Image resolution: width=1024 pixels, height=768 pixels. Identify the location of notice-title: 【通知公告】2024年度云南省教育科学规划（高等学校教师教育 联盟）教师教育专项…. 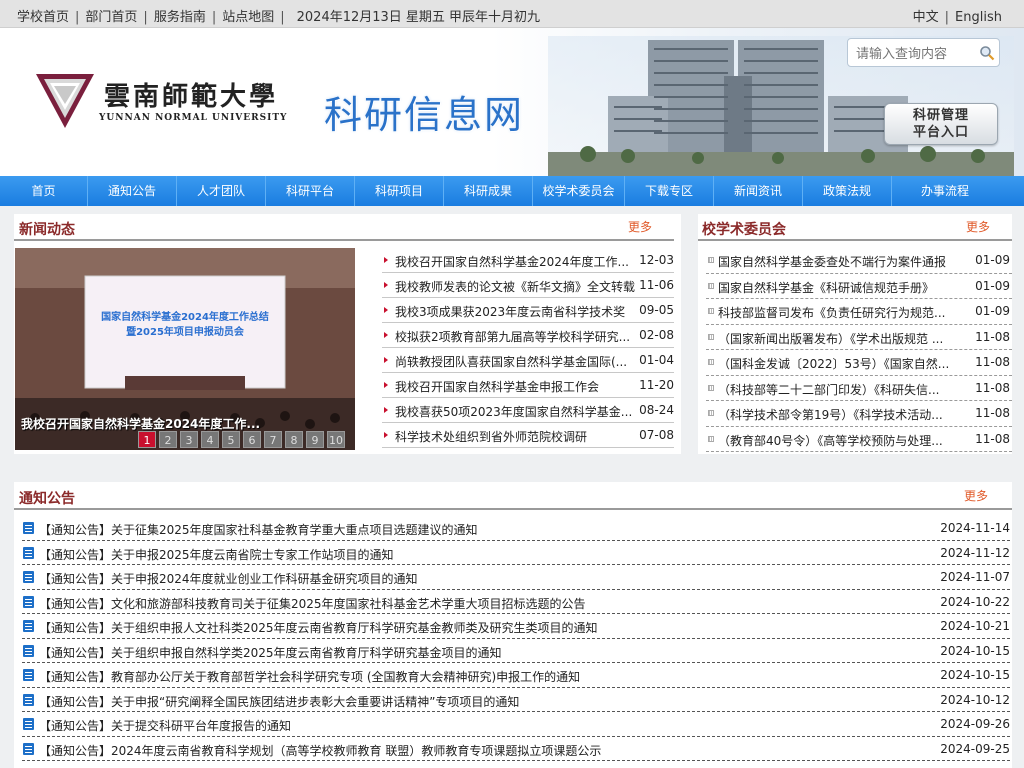
(320, 750).